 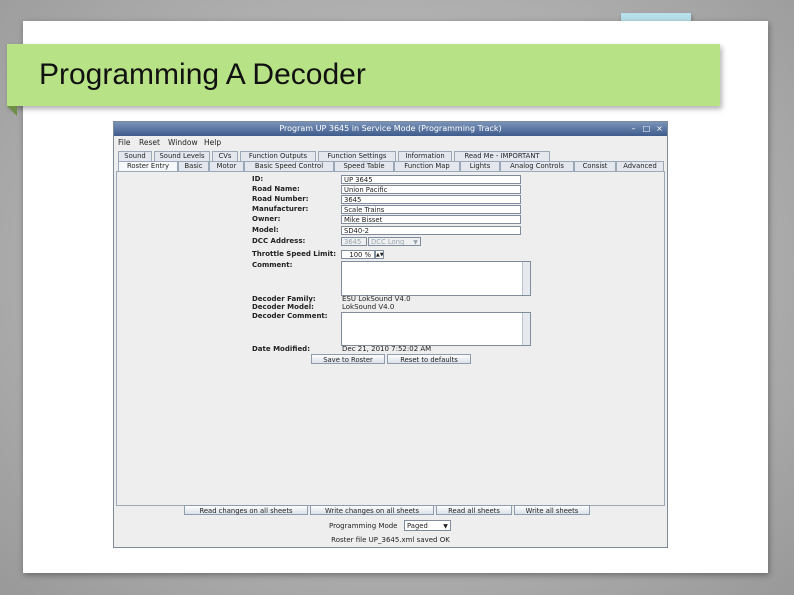 I want to click on dcc-type-value: DCC Long, so click(x=388, y=242).